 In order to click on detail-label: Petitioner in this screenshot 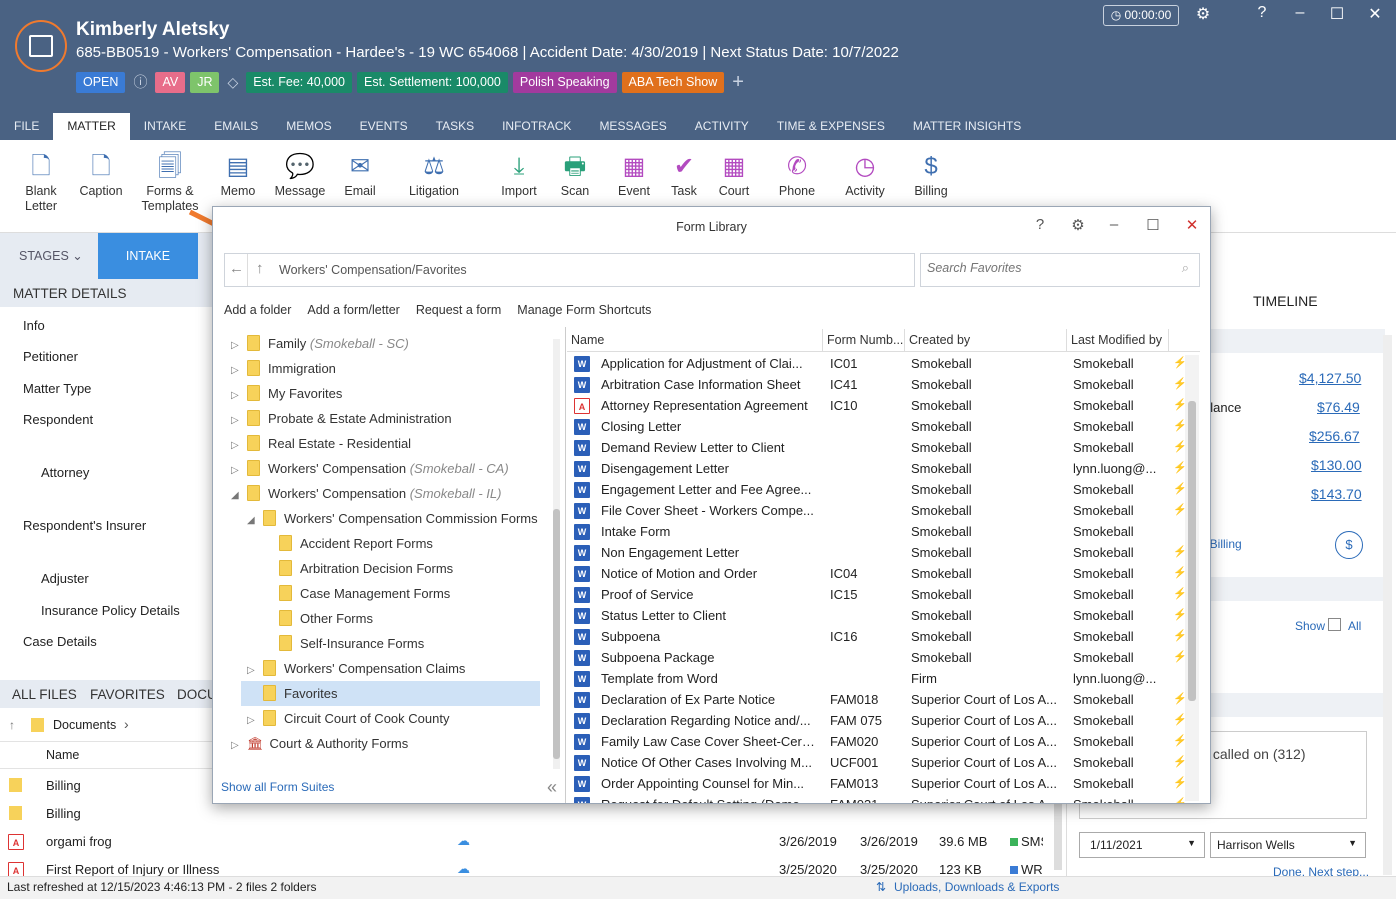, I will do `click(50, 356)`.